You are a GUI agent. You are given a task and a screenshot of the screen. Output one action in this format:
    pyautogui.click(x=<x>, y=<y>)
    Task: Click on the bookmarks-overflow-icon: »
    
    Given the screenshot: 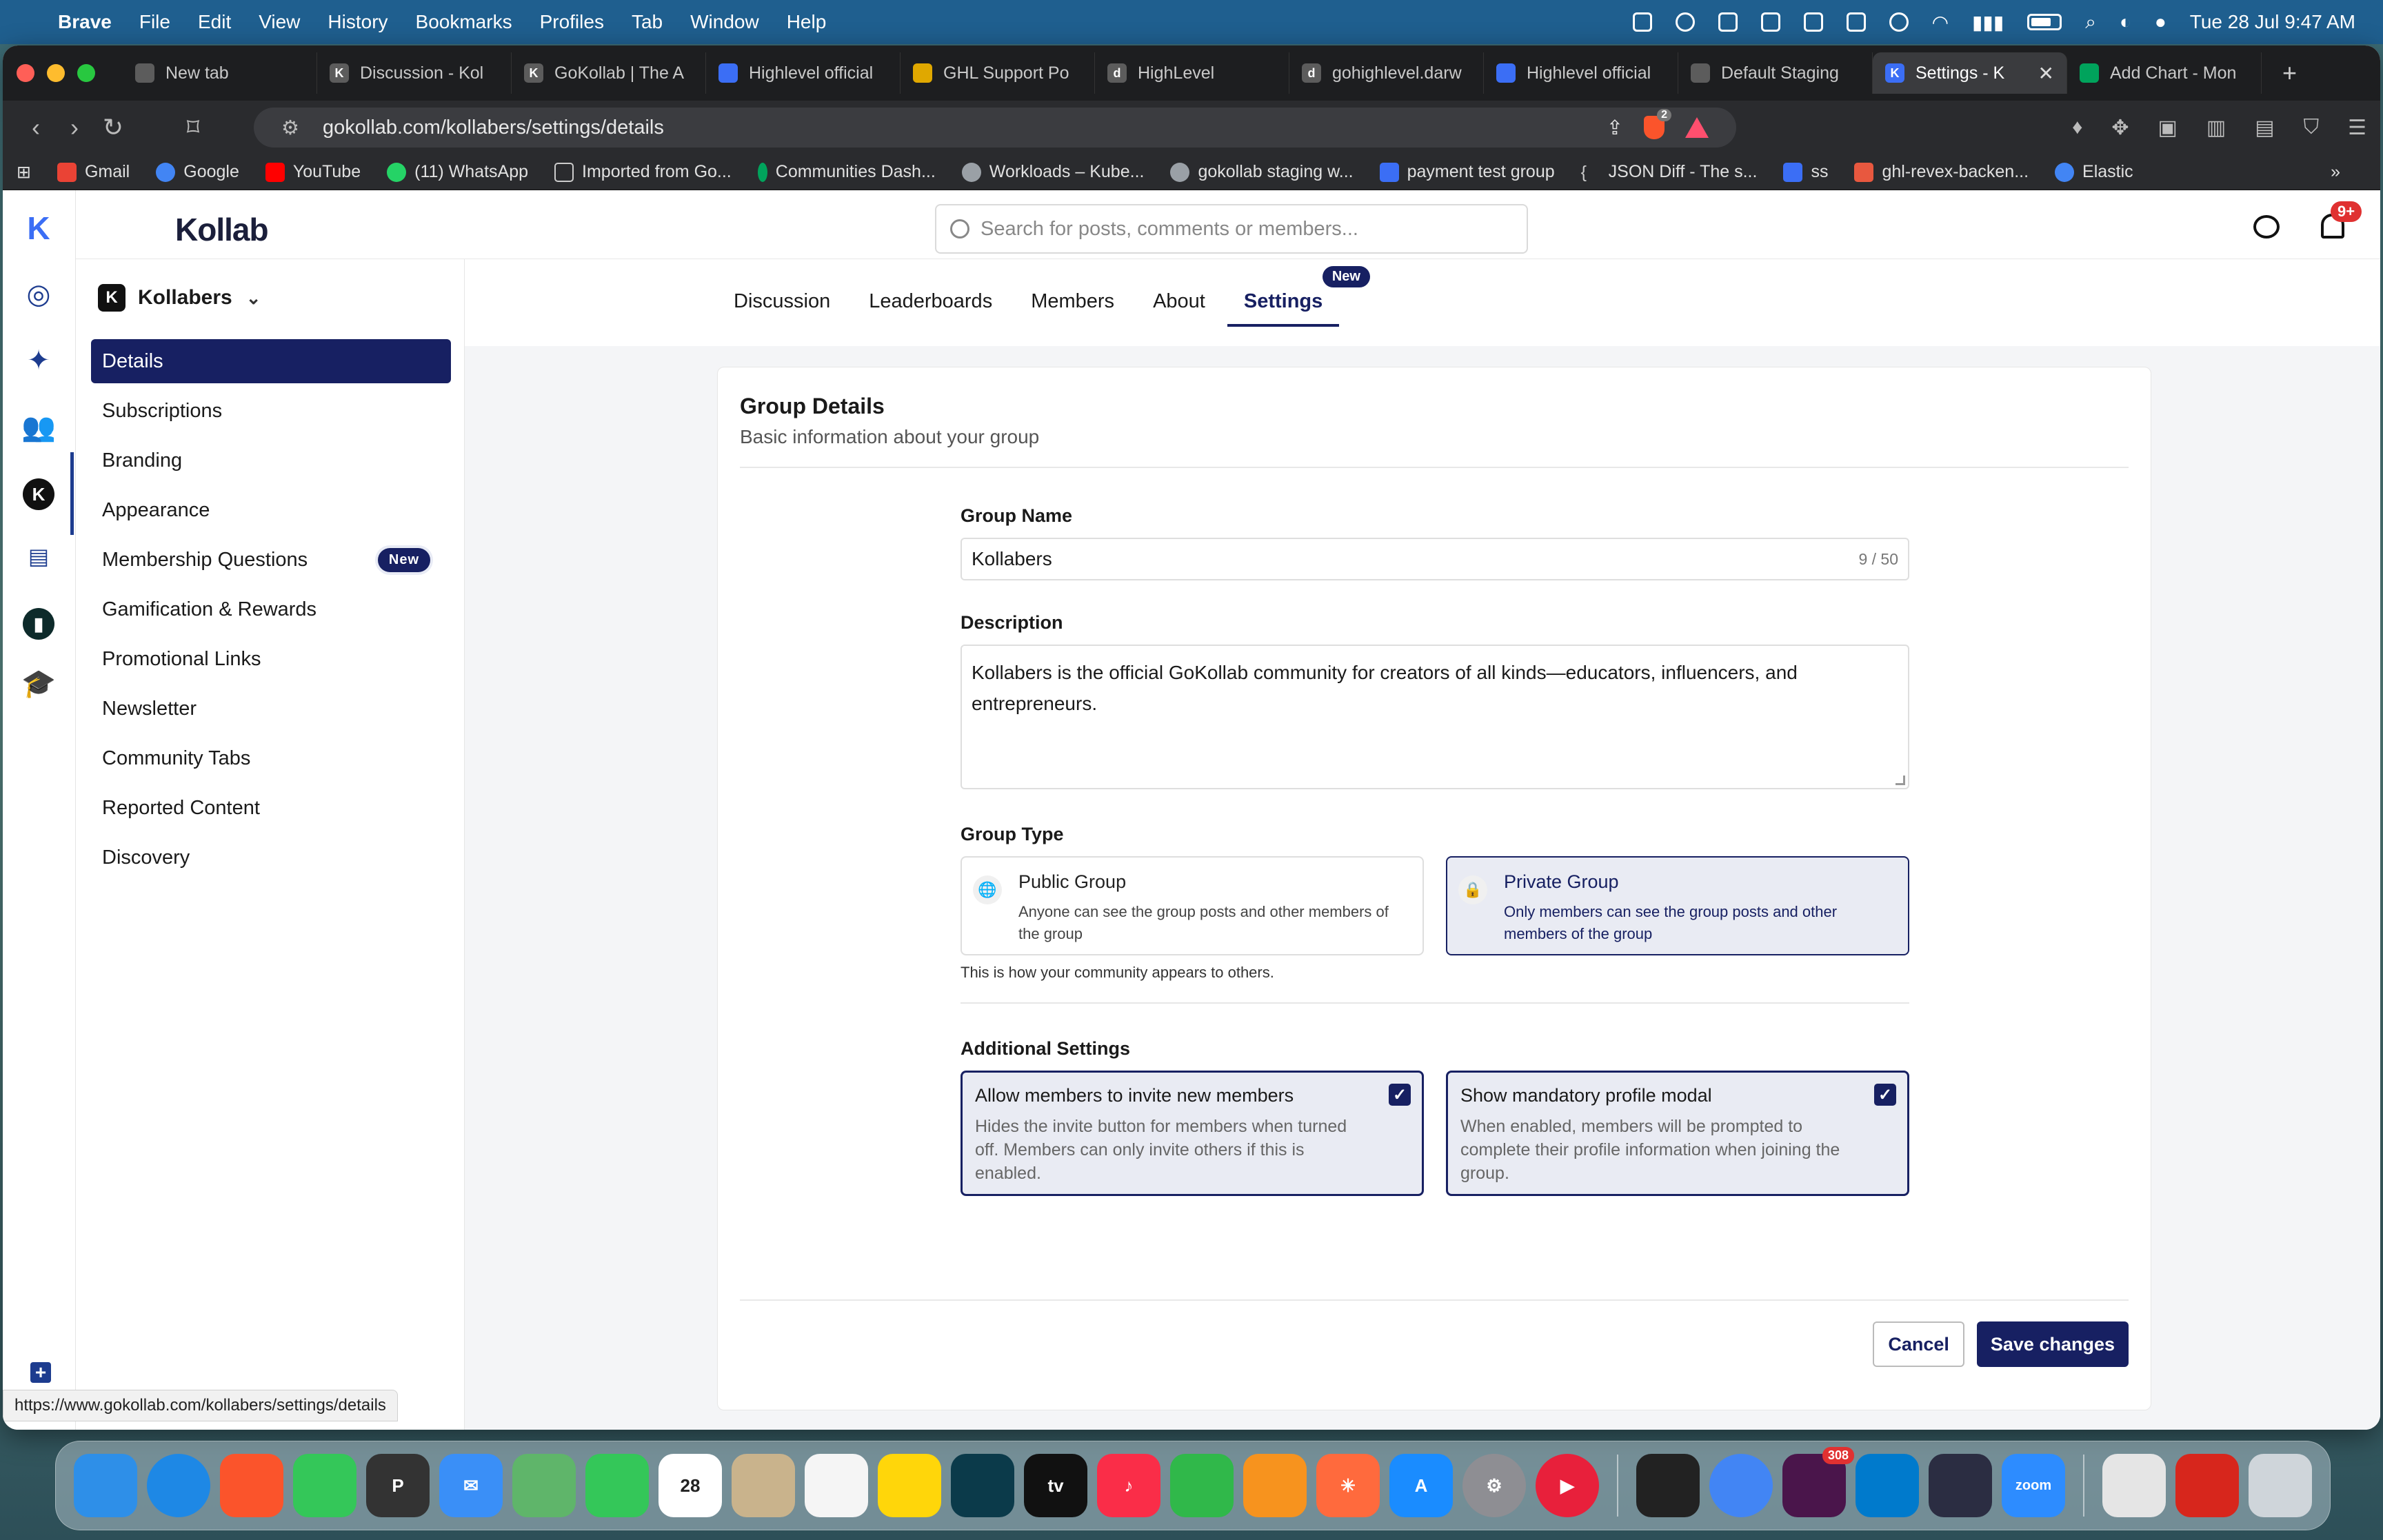 What is the action you would take?
    pyautogui.click(x=2335, y=172)
    